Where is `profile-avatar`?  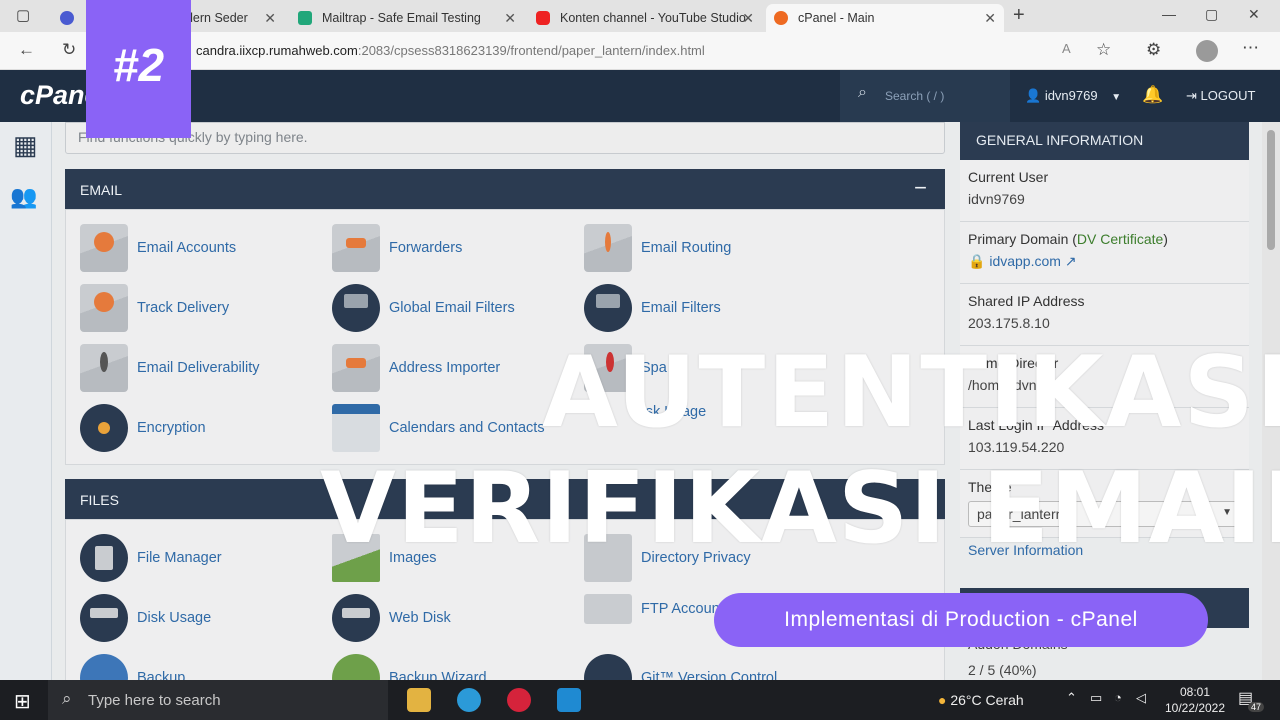 profile-avatar is located at coordinates (1207, 51).